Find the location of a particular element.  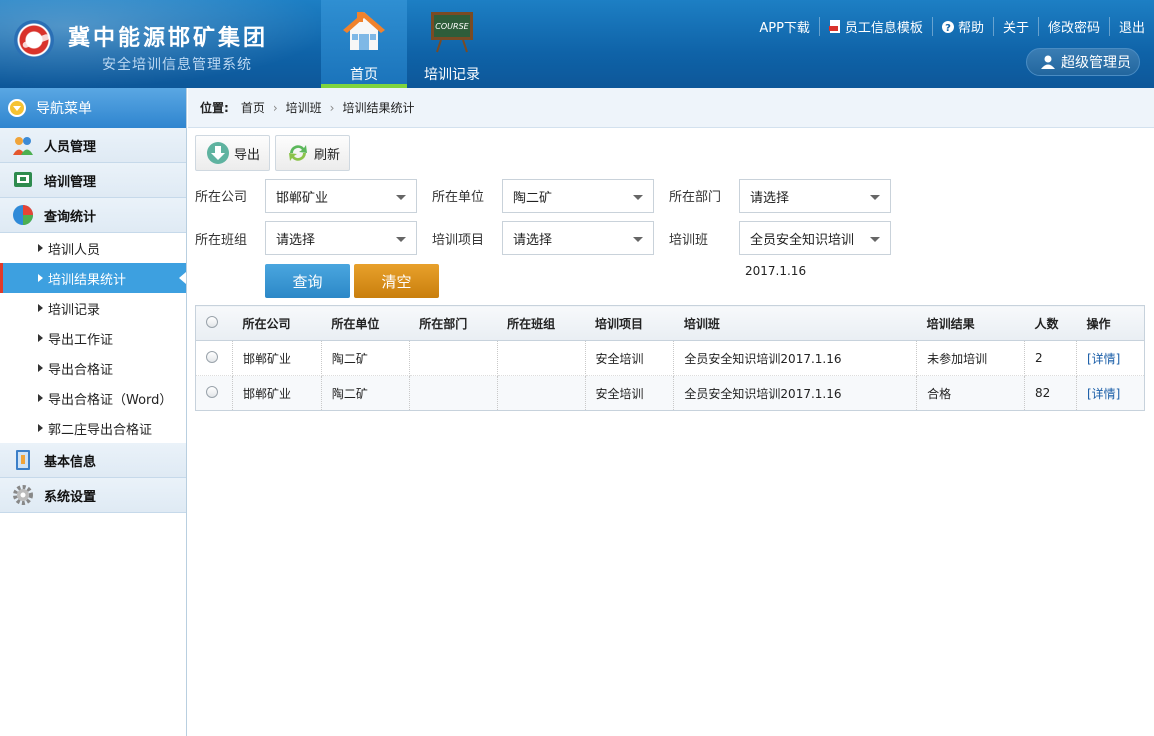

sidebar-item-training-personnel: 培训人员 is located at coordinates (93, 248).